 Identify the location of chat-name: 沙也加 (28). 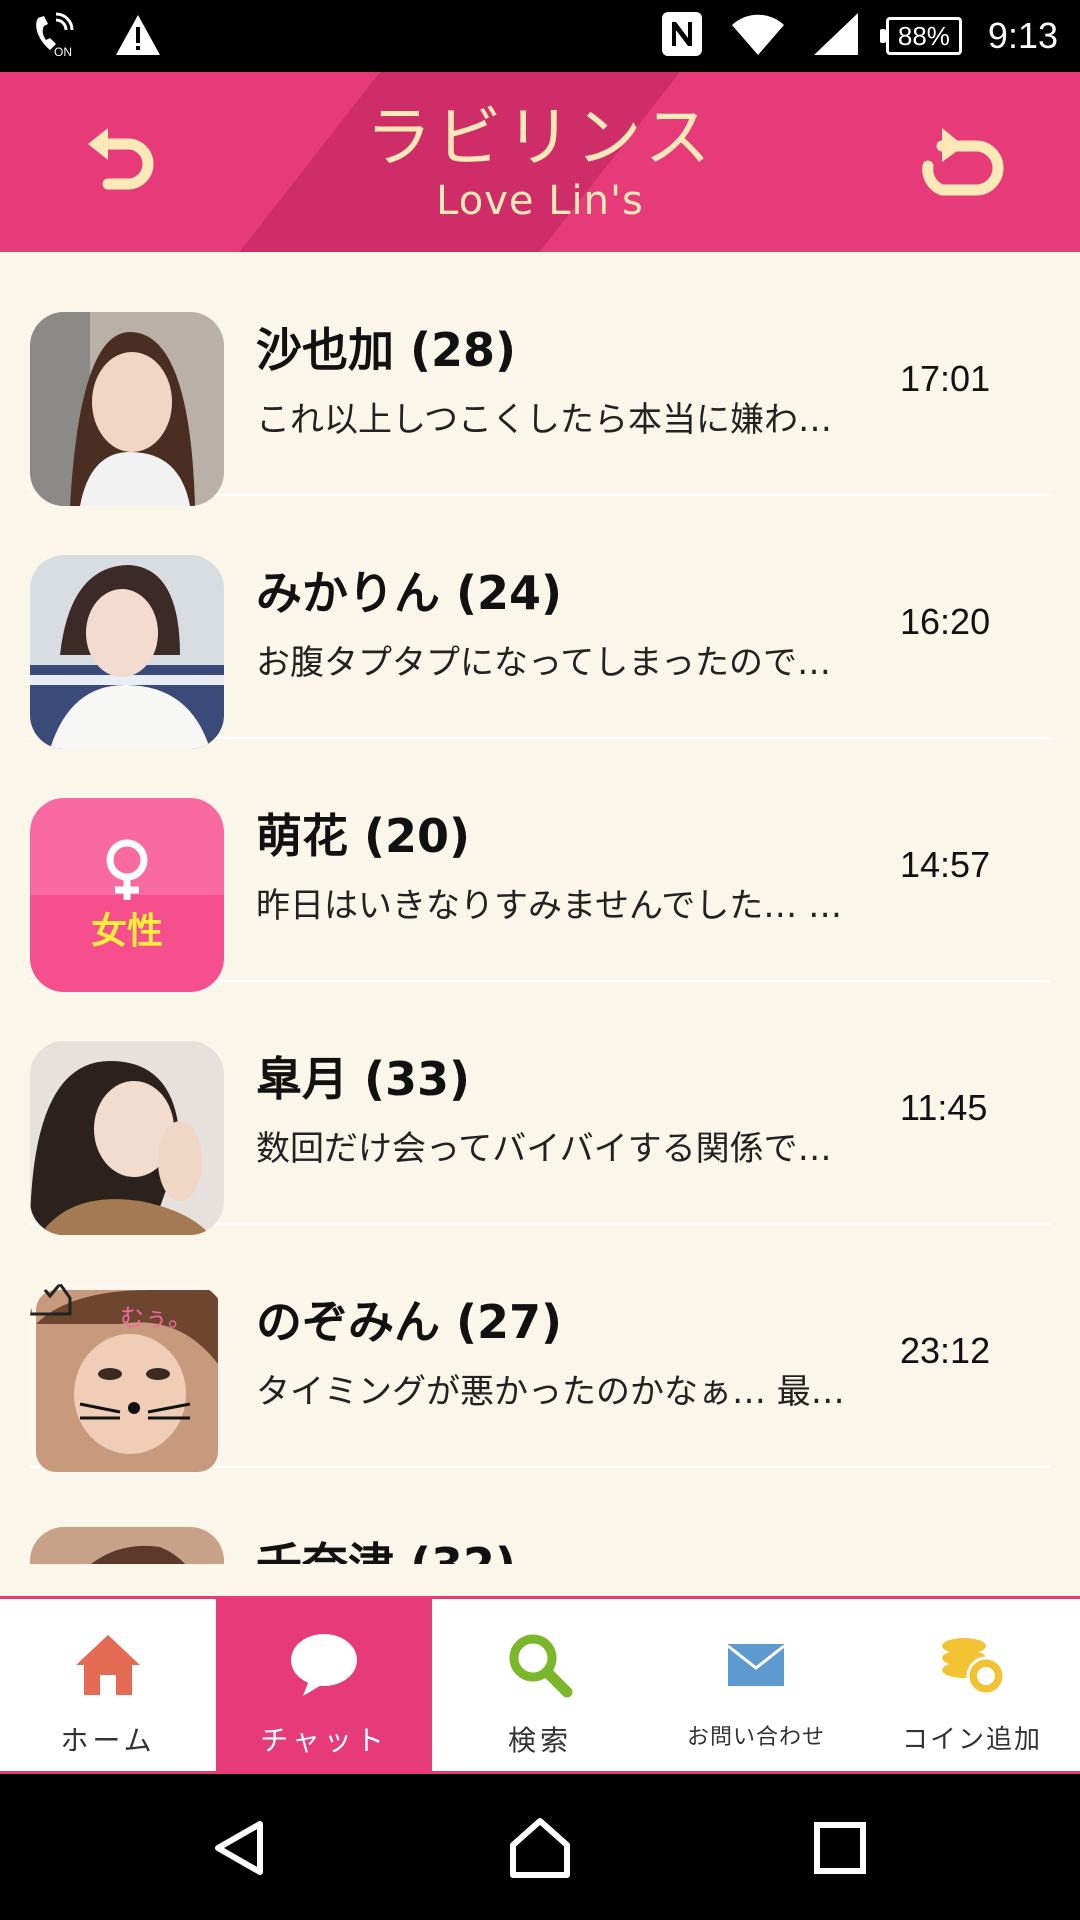
(386, 350).